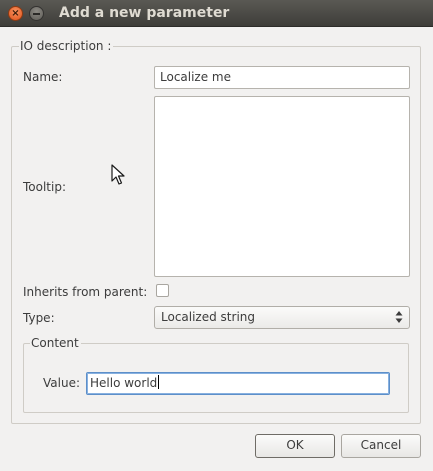 The image size is (433, 471). I want to click on minimize-icon, so click(36, 13).